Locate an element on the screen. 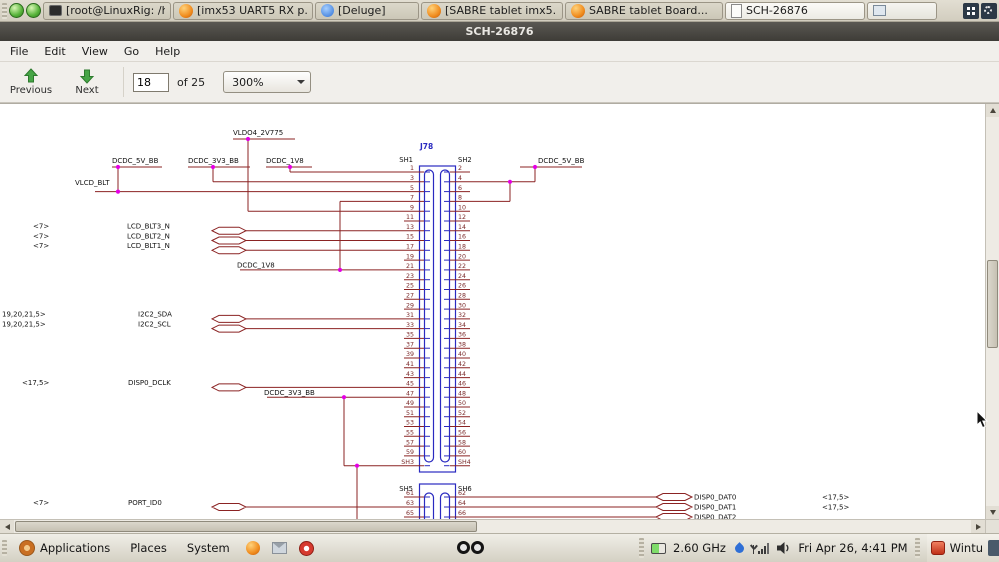  menu-file: File is located at coordinates (19, 51).